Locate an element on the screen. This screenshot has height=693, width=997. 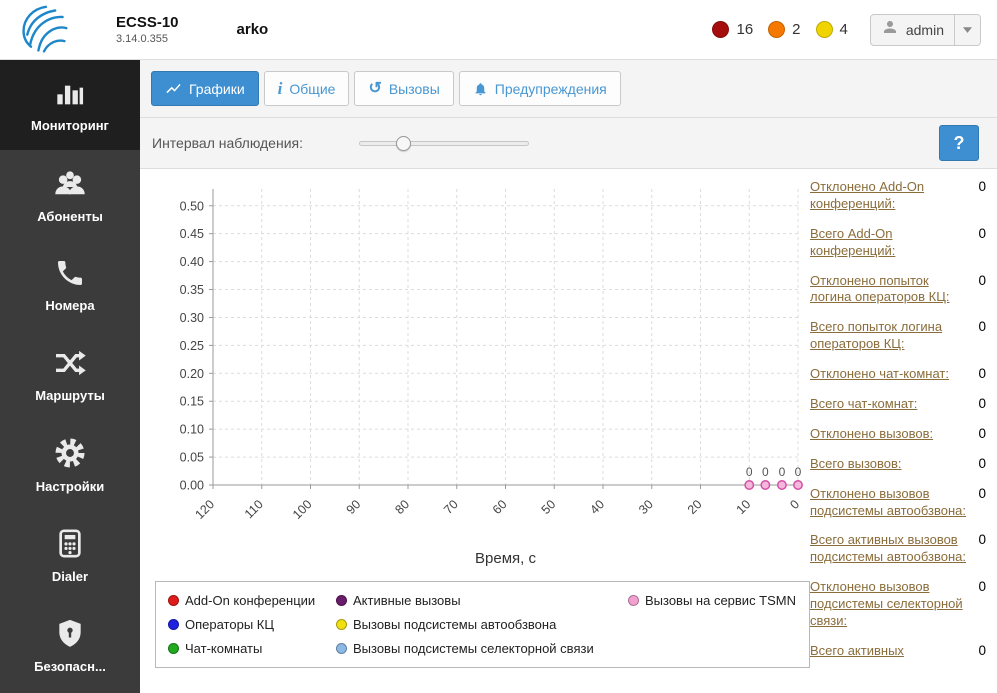
stat-link: Отклонено чат-комнат: is located at coordinates (889, 374).